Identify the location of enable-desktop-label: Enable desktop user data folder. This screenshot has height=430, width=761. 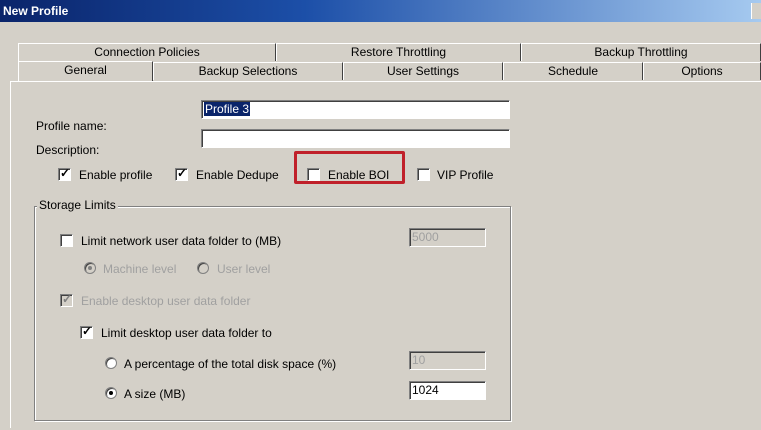
(166, 301).